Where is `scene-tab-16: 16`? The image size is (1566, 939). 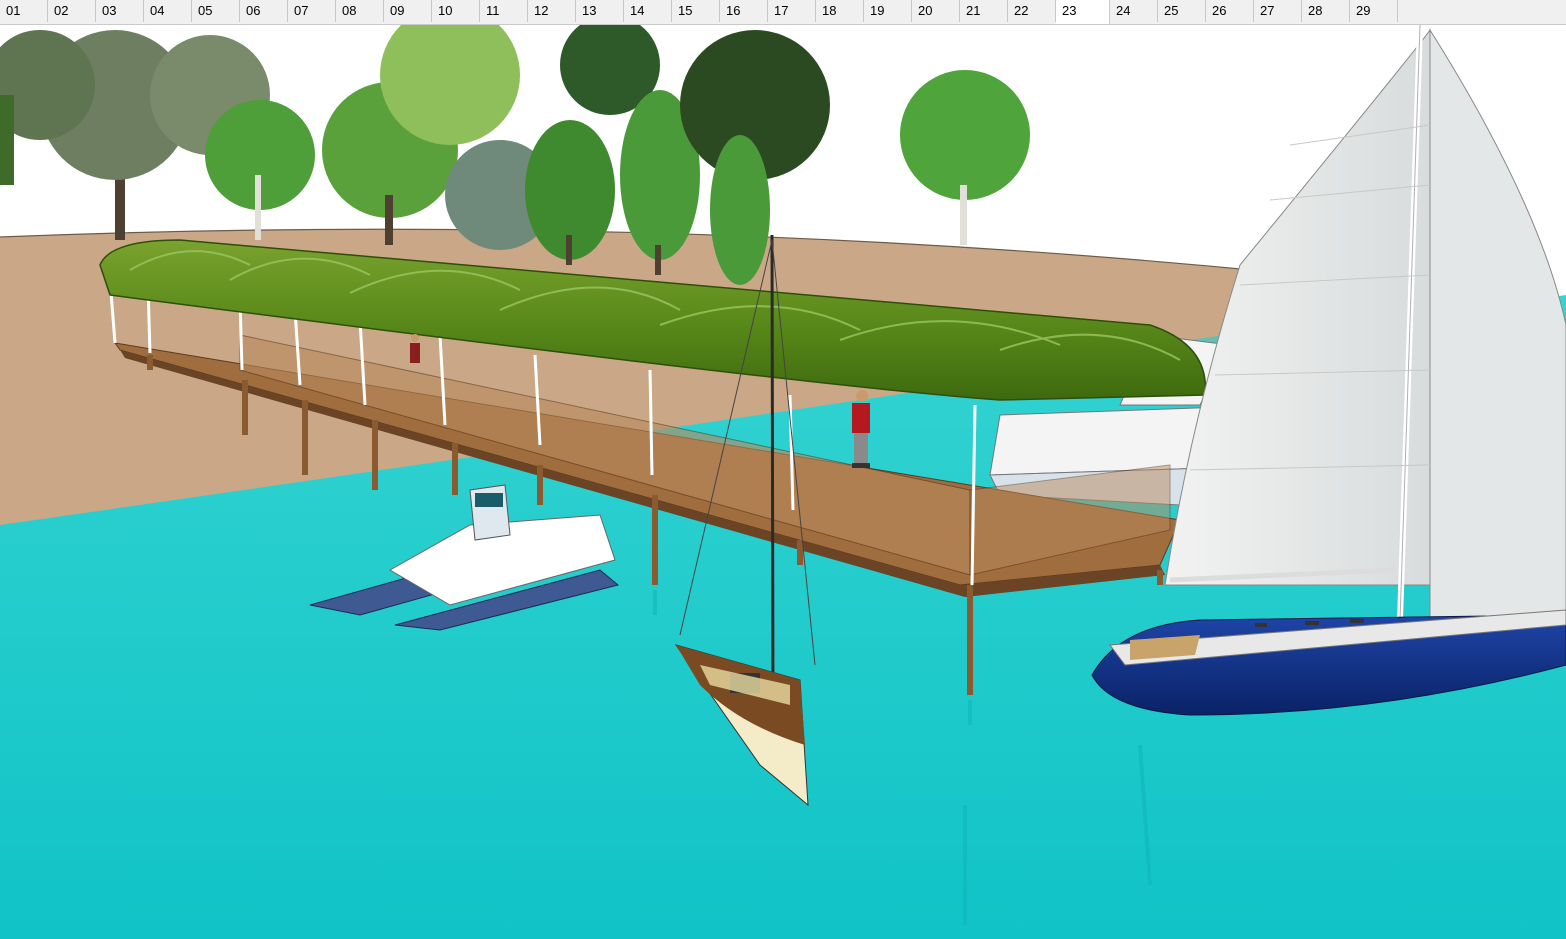
scene-tab-16: 16 is located at coordinates (744, 11).